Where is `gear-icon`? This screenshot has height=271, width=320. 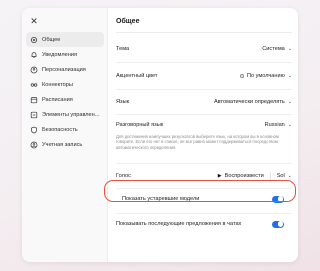 gear-icon is located at coordinates (34, 40).